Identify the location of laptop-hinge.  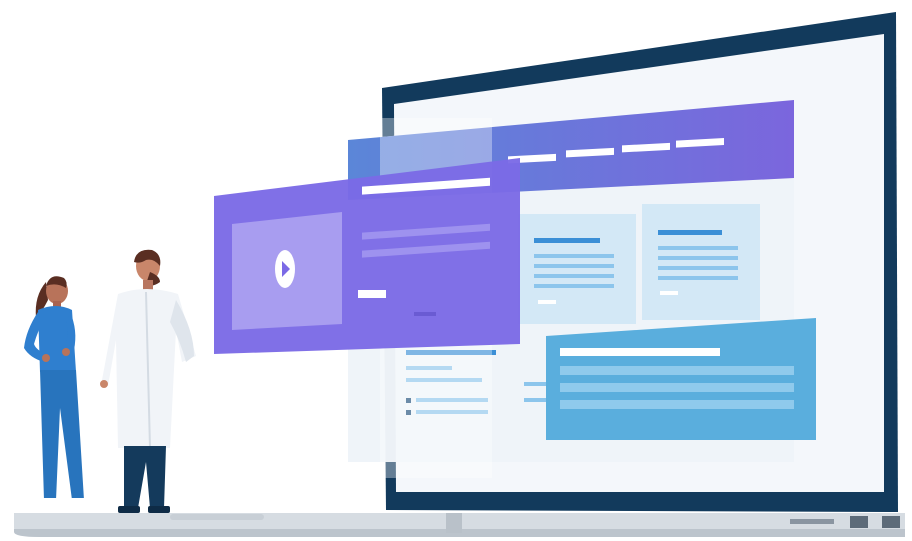
(454, 523).